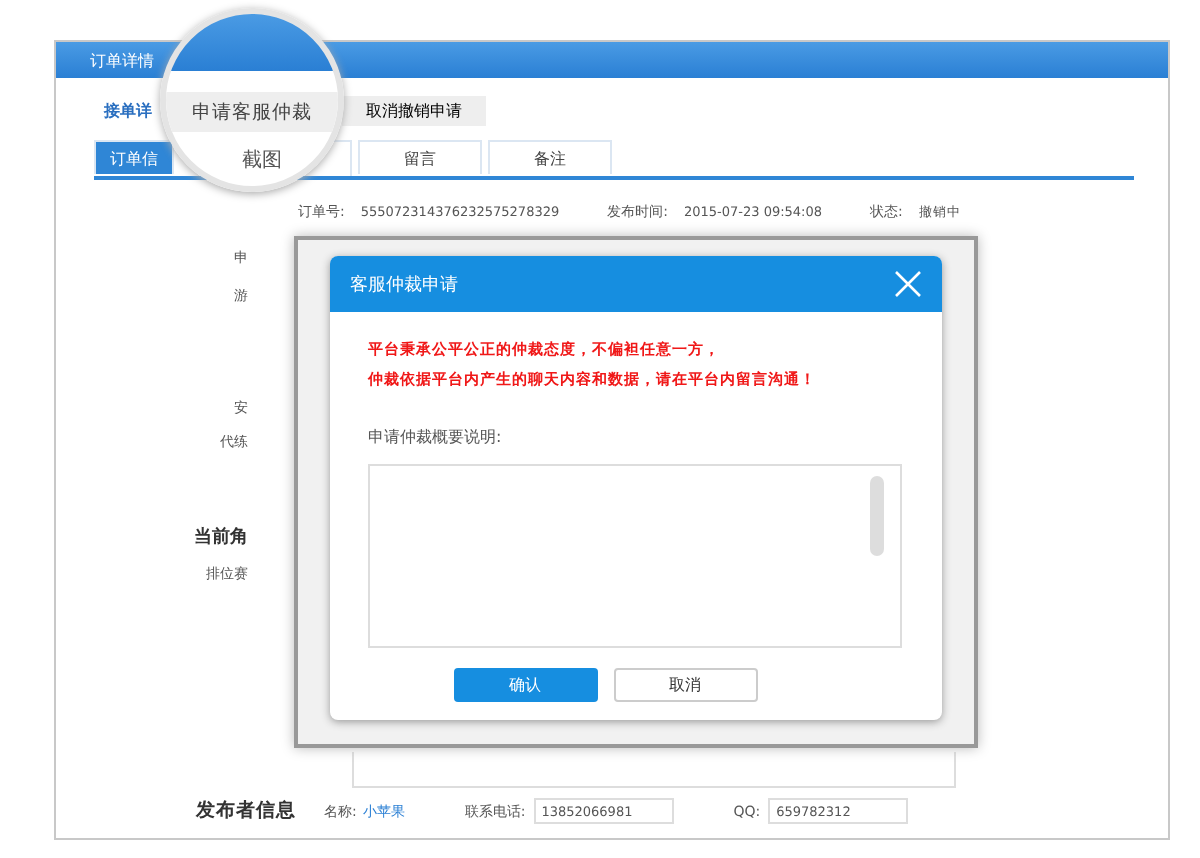 Image resolution: width=1200 pixels, height=858 pixels. I want to click on summary-text-area, so click(635, 556).